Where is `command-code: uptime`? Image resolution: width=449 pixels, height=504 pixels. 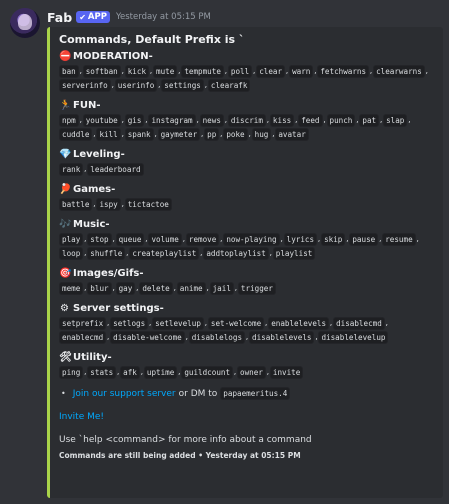 command-code: uptime is located at coordinates (160, 372).